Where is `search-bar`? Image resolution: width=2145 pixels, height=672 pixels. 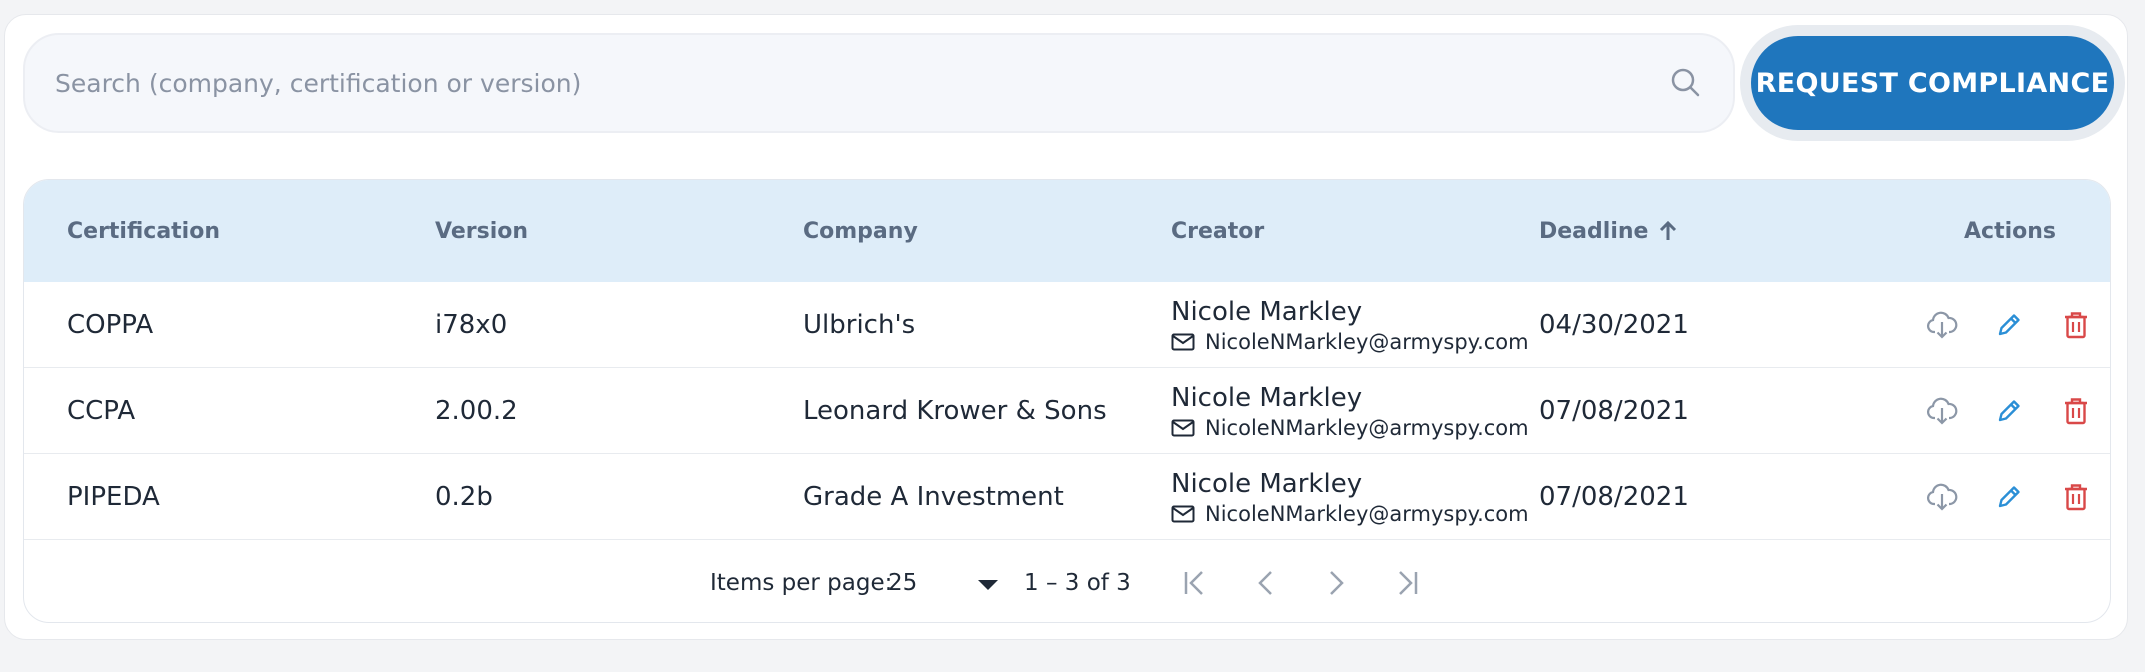 search-bar is located at coordinates (879, 83).